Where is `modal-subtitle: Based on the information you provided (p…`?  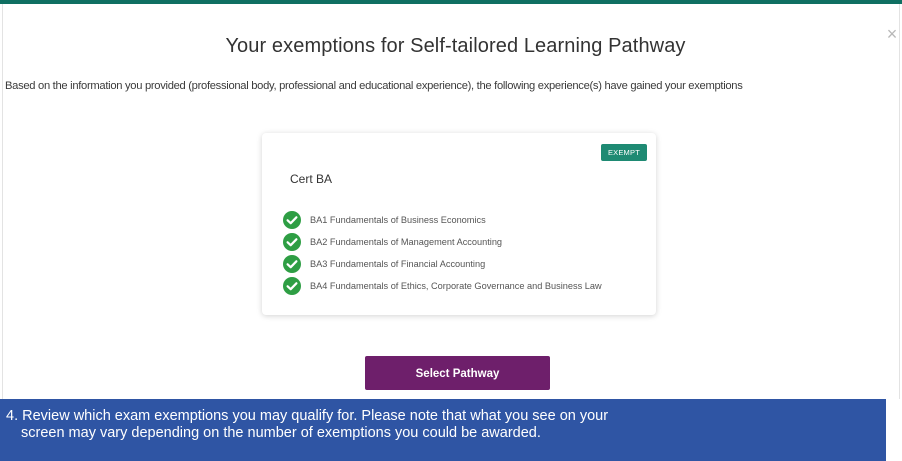
modal-subtitle: Based on the information you provided (p… is located at coordinates (374, 86).